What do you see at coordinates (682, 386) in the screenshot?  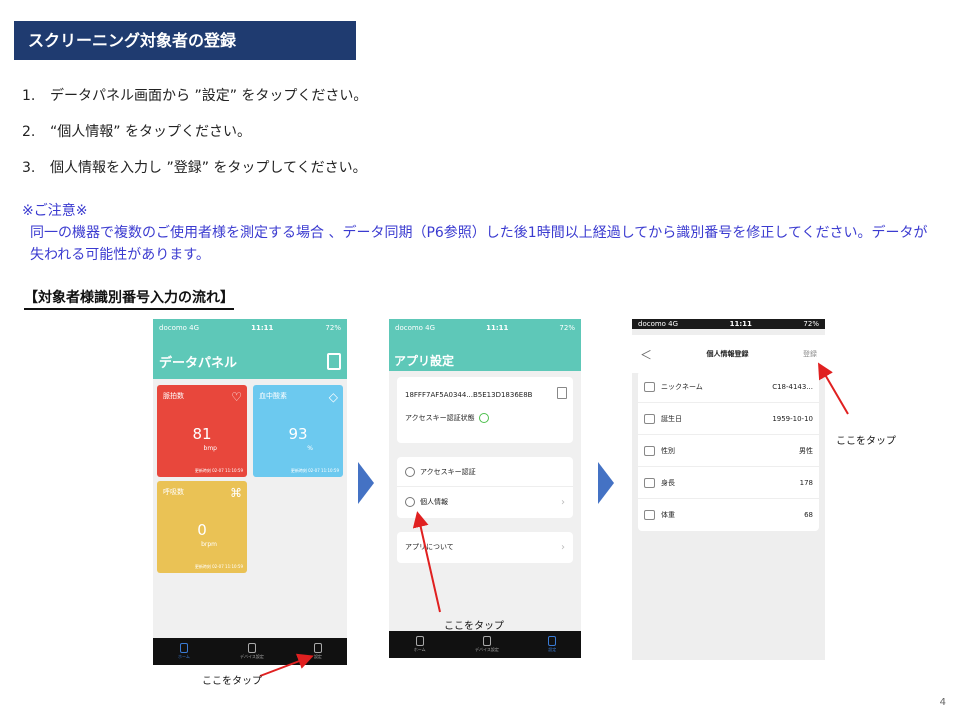 I see `field-label: ニックネーム` at bounding box center [682, 386].